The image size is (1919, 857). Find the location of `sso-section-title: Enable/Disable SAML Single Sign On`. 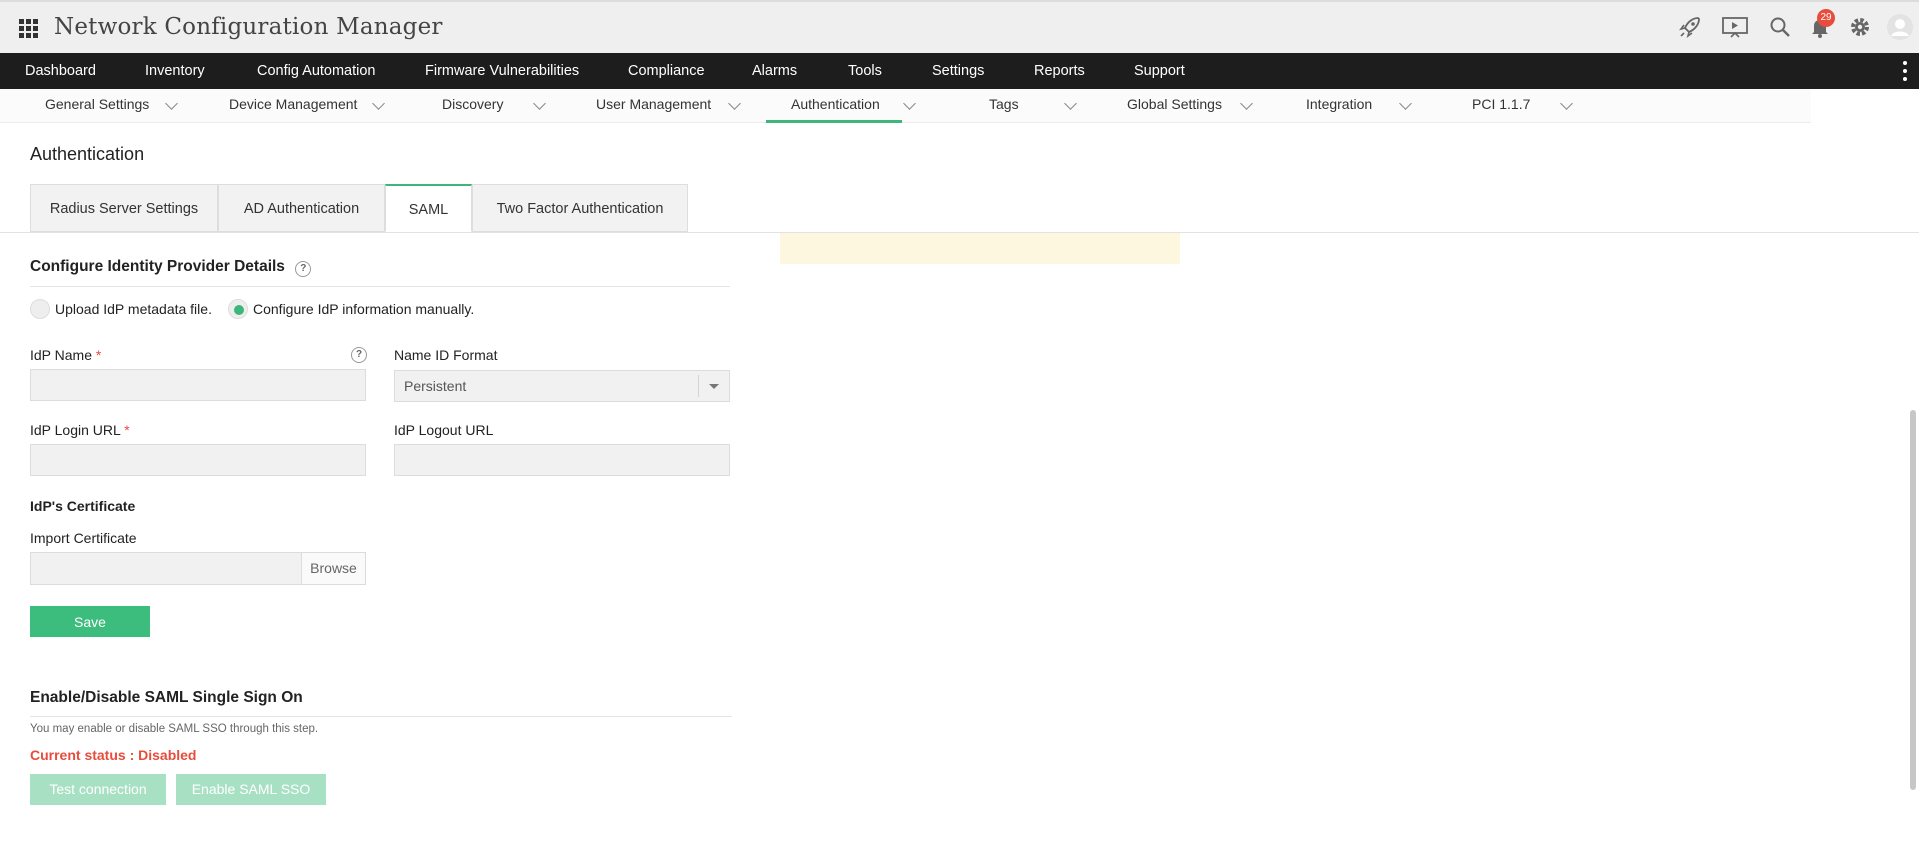

sso-section-title: Enable/Disable SAML Single Sign On is located at coordinates (166, 697).